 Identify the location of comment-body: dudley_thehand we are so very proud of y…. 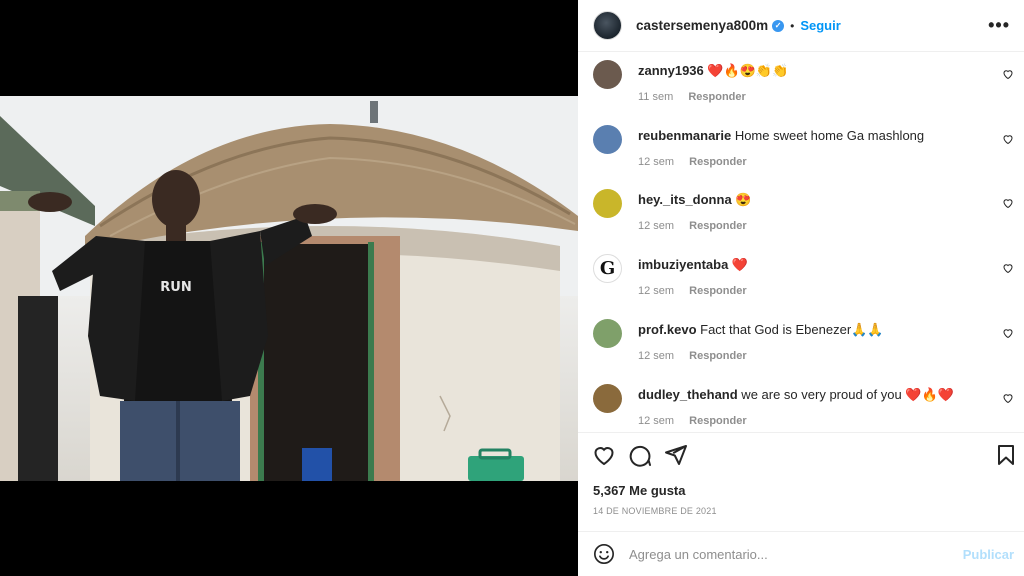
(808, 395).